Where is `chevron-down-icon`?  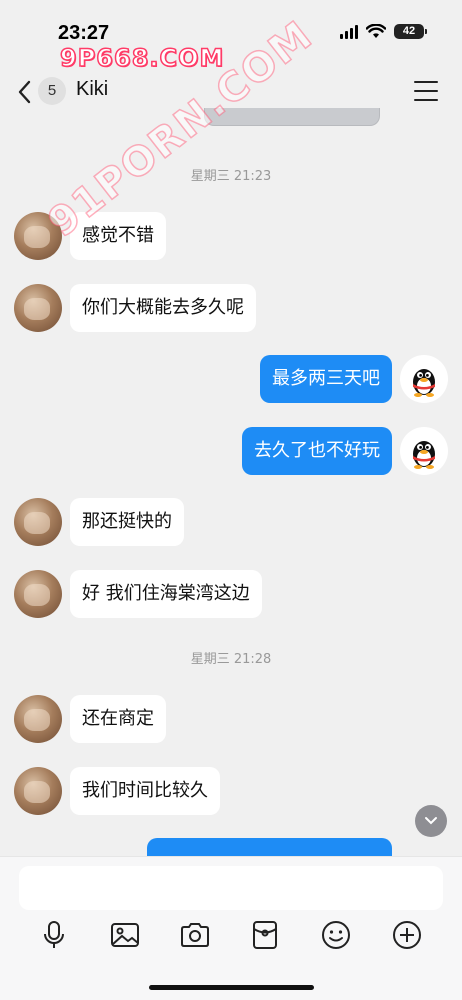
chevron-down-icon is located at coordinates (431, 821).